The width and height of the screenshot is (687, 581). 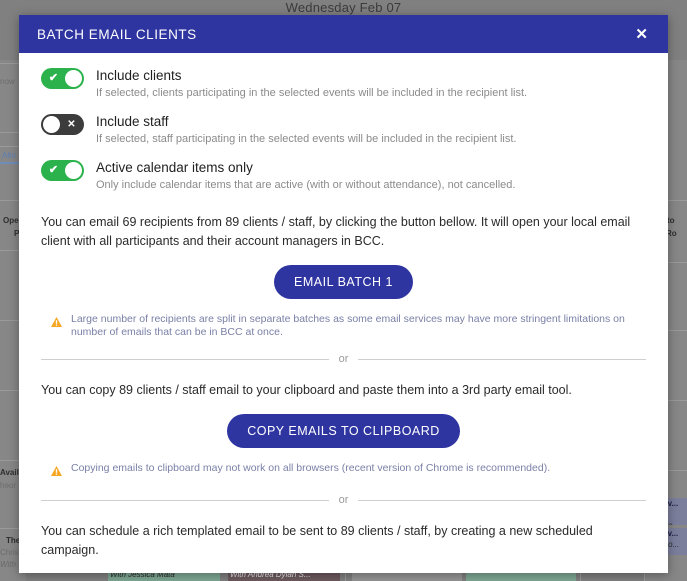 I want to click on calendar-text-fragment: Alto, so click(x=9, y=155).